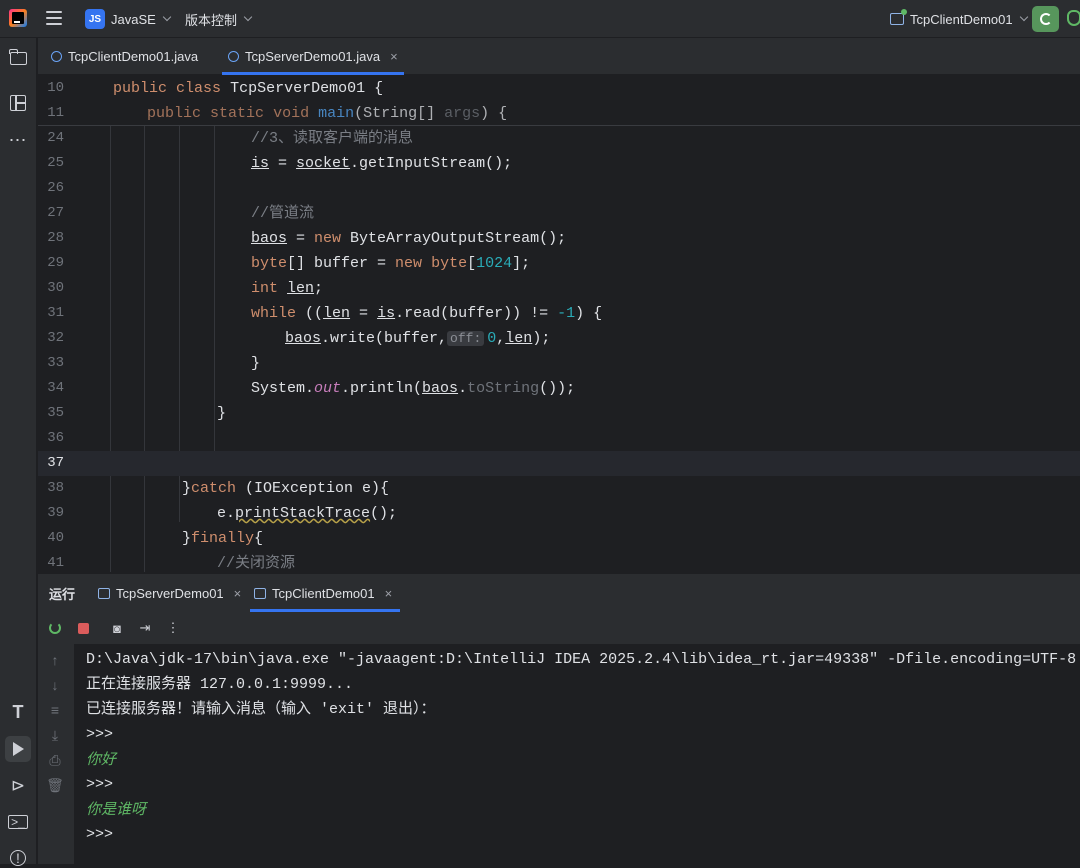 Image resolution: width=1080 pixels, height=868 pixels. Describe the element at coordinates (117, 628) in the screenshot. I see `screenshot-icon: ◙` at that location.